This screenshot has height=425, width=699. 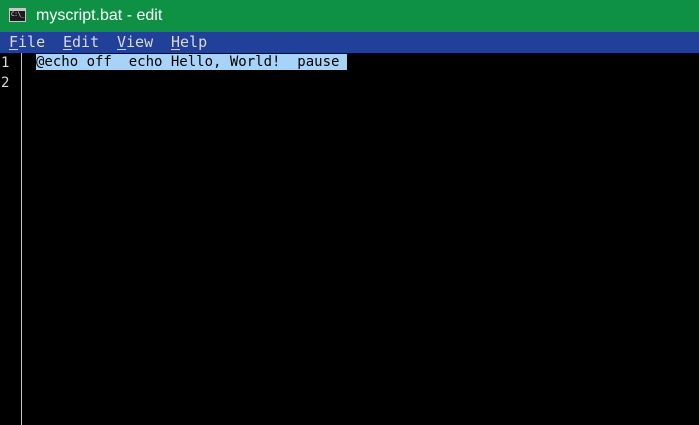 I want to click on menu-bar: File Edit View Help, so click(x=349, y=42).